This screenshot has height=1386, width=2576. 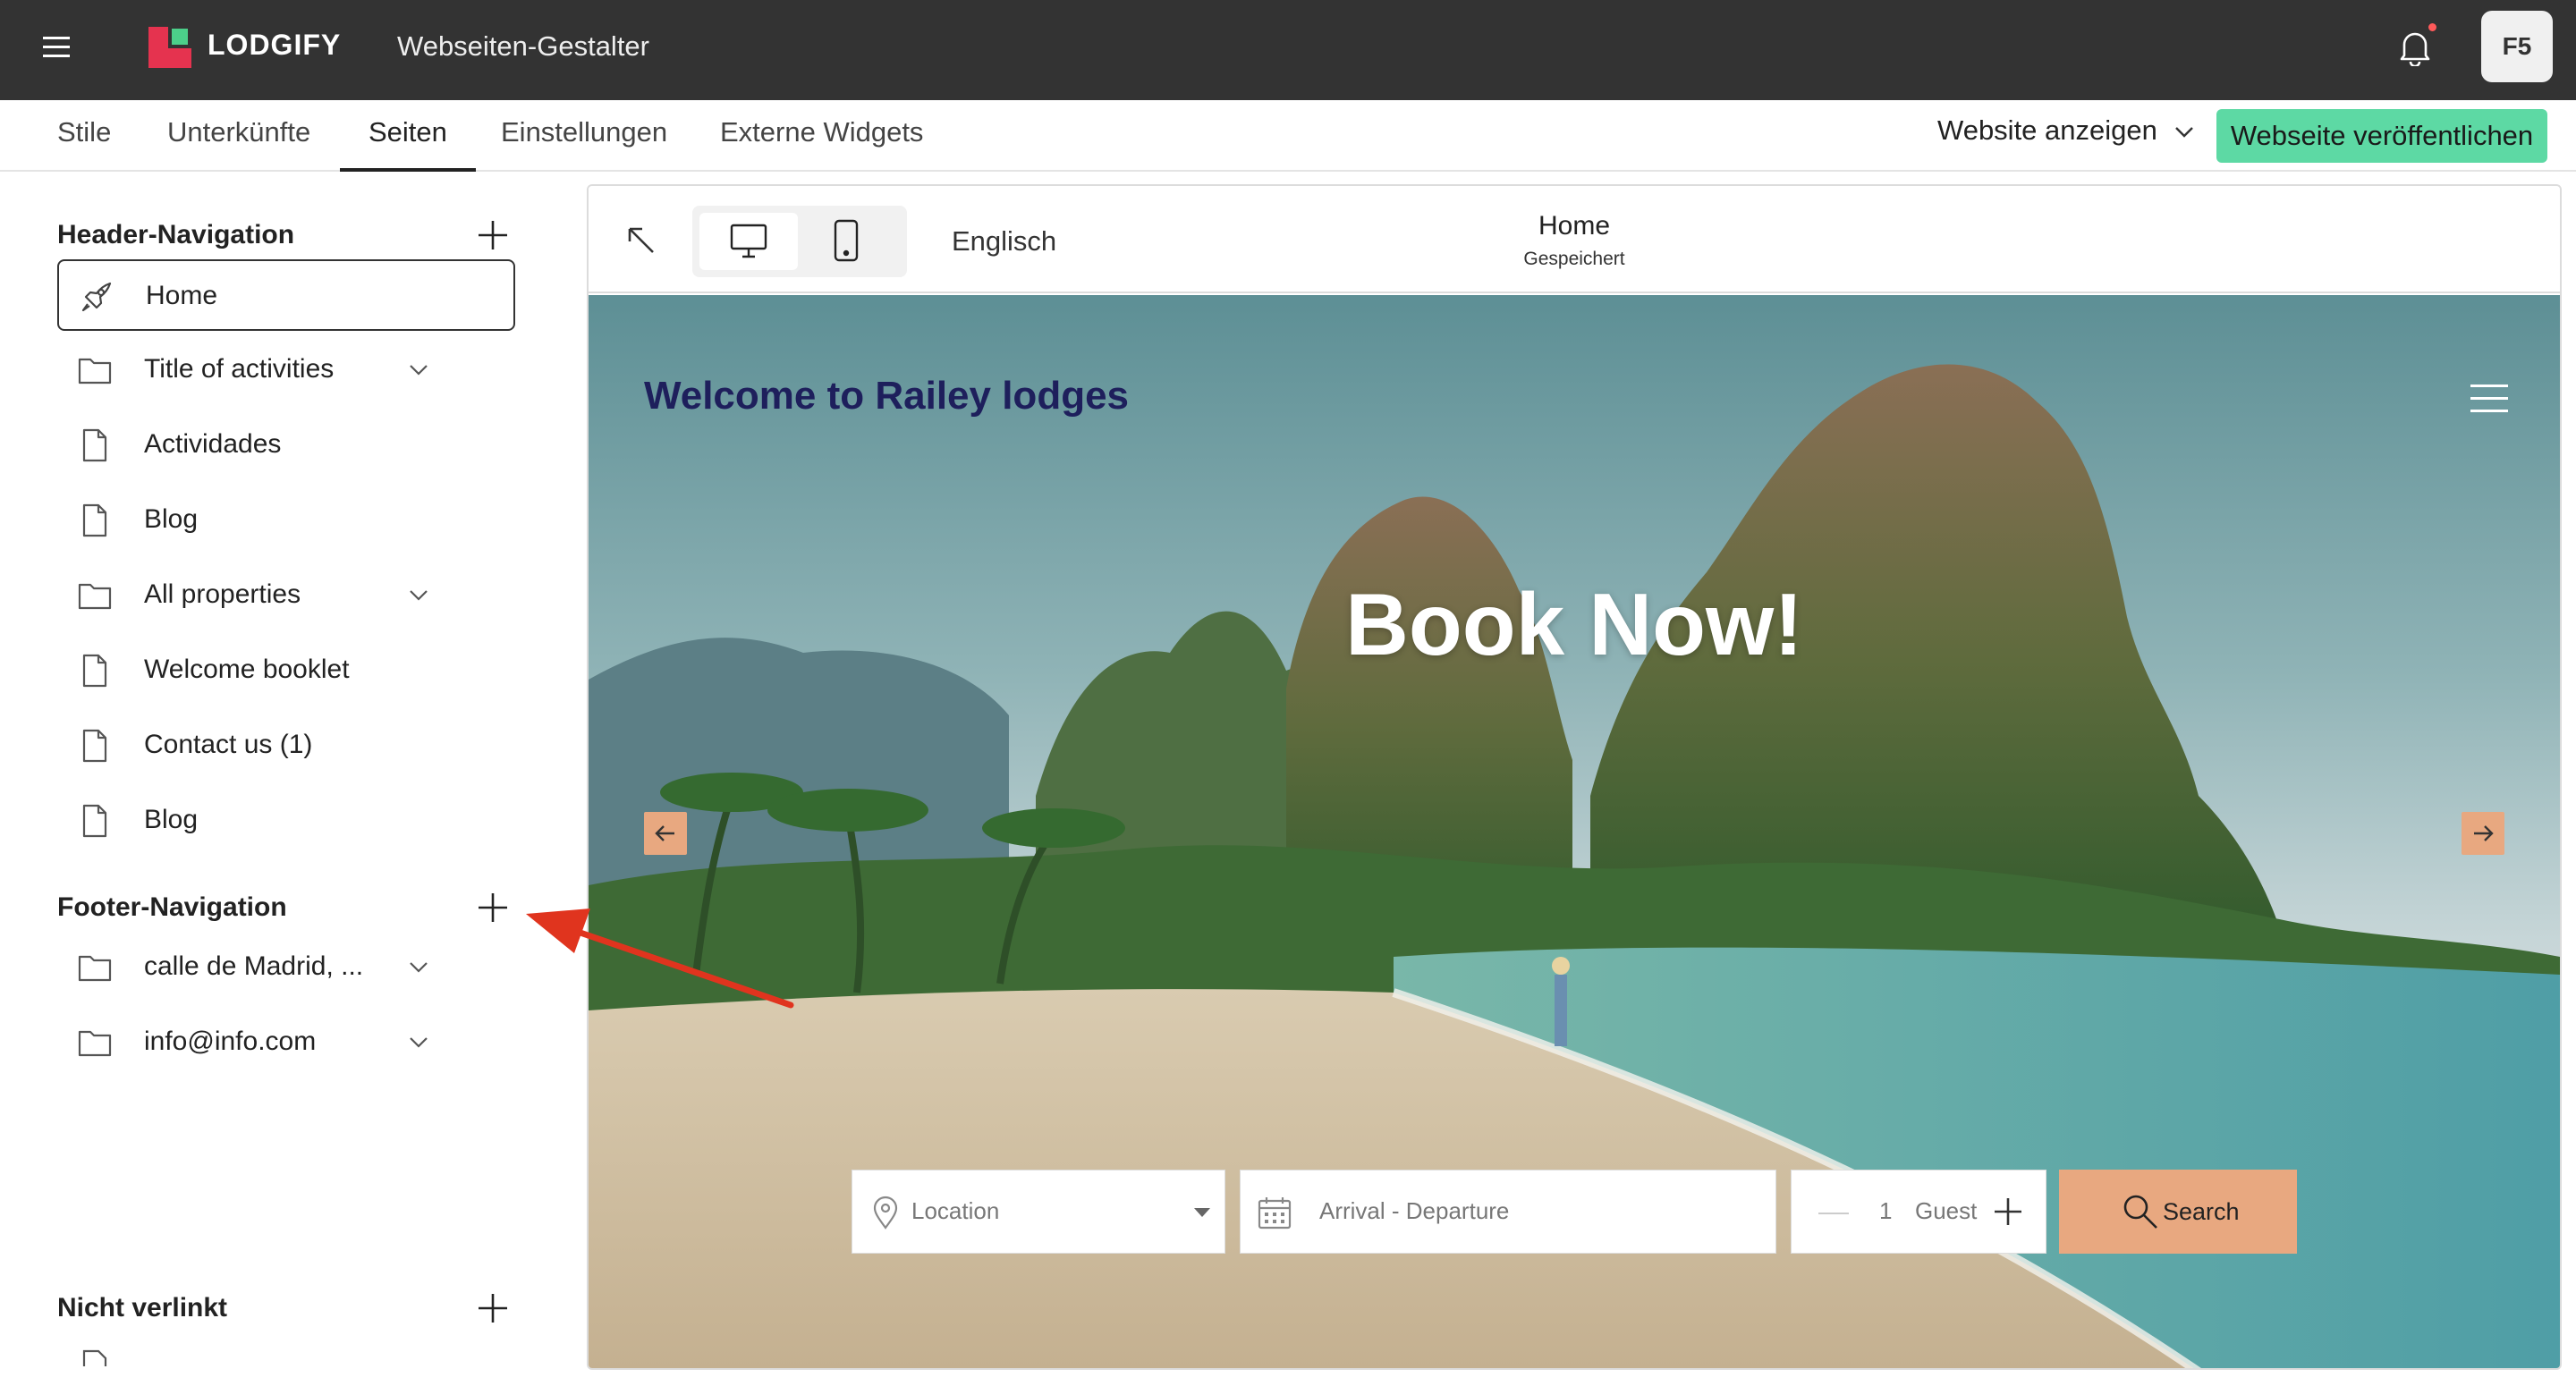 I want to click on nav-item-blog: Blog, so click(x=286, y=520).